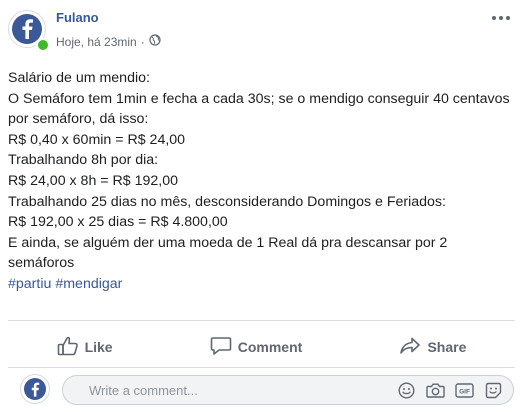  I want to click on online-status-dot, so click(43, 45).